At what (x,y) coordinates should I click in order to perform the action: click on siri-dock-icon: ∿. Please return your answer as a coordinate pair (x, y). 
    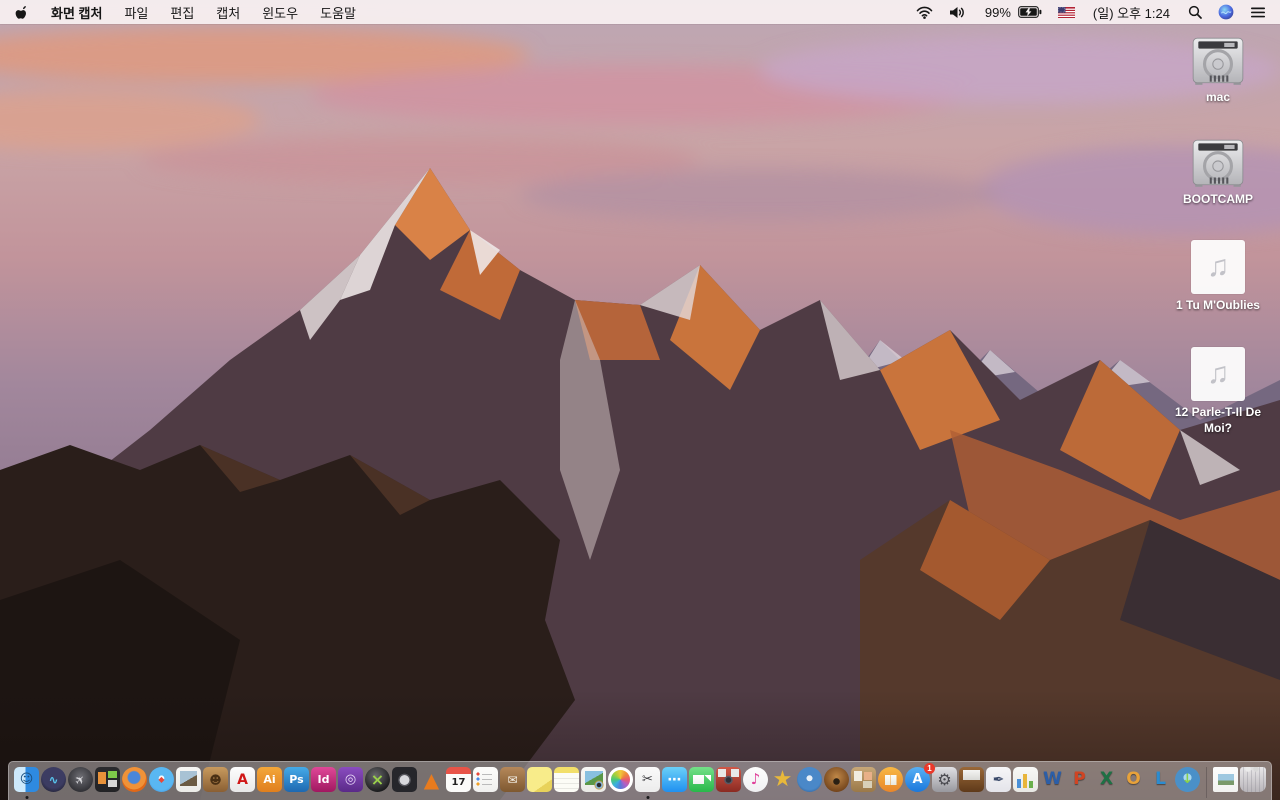
    Looking at the image, I should click on (53, 779).